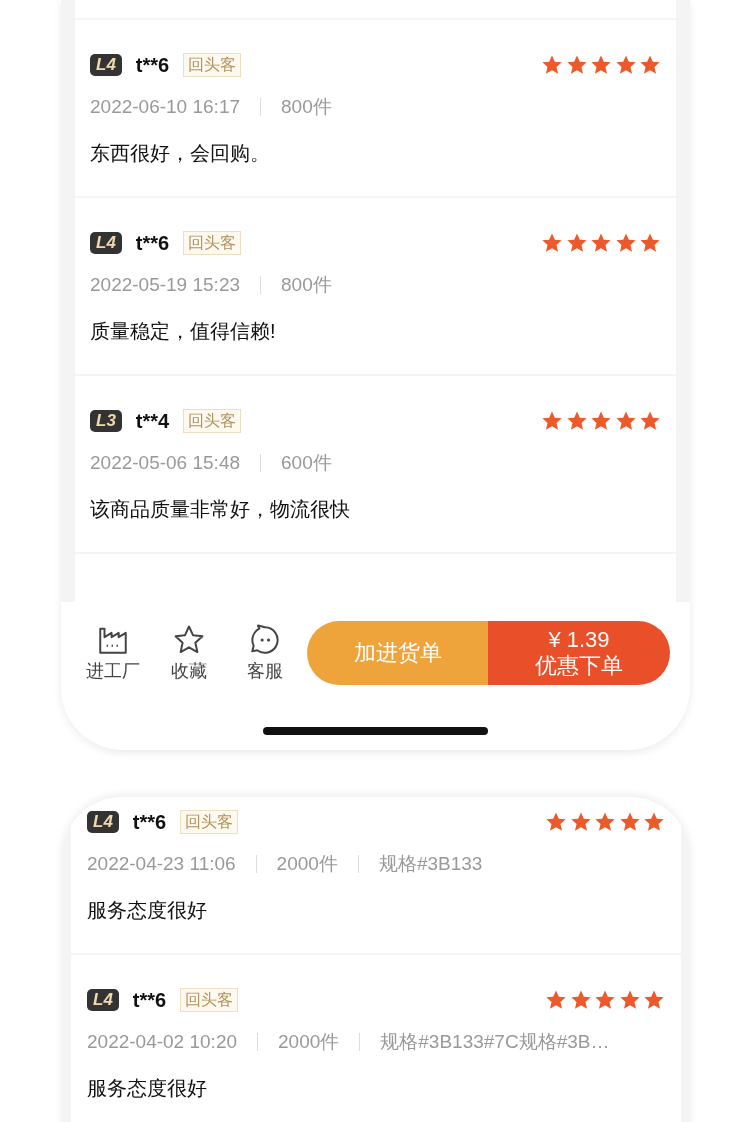 This screenshot has width=750, height=1122. What do you see at coordinates (162, 1042) in the screenshot?
I see `review-date: 2022-04-02 10:20` at bounding box center [162, 1042].